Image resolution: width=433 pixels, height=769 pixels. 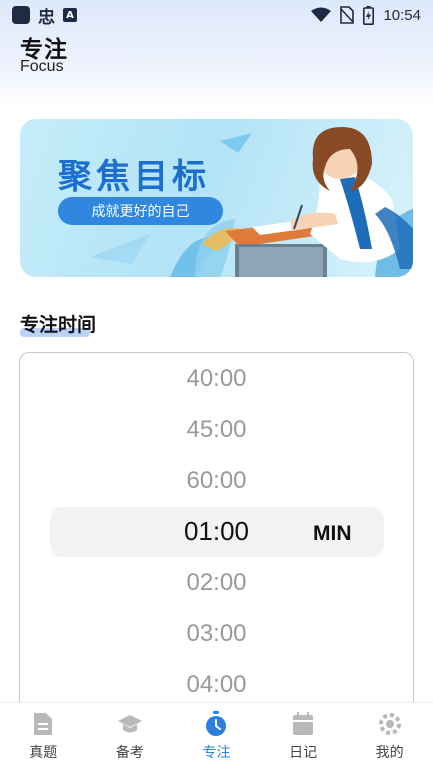 What do you see at coordinates (216, 753) in the screenshot?
I see `nav-label: 专注` at bounding box center [216, 753].